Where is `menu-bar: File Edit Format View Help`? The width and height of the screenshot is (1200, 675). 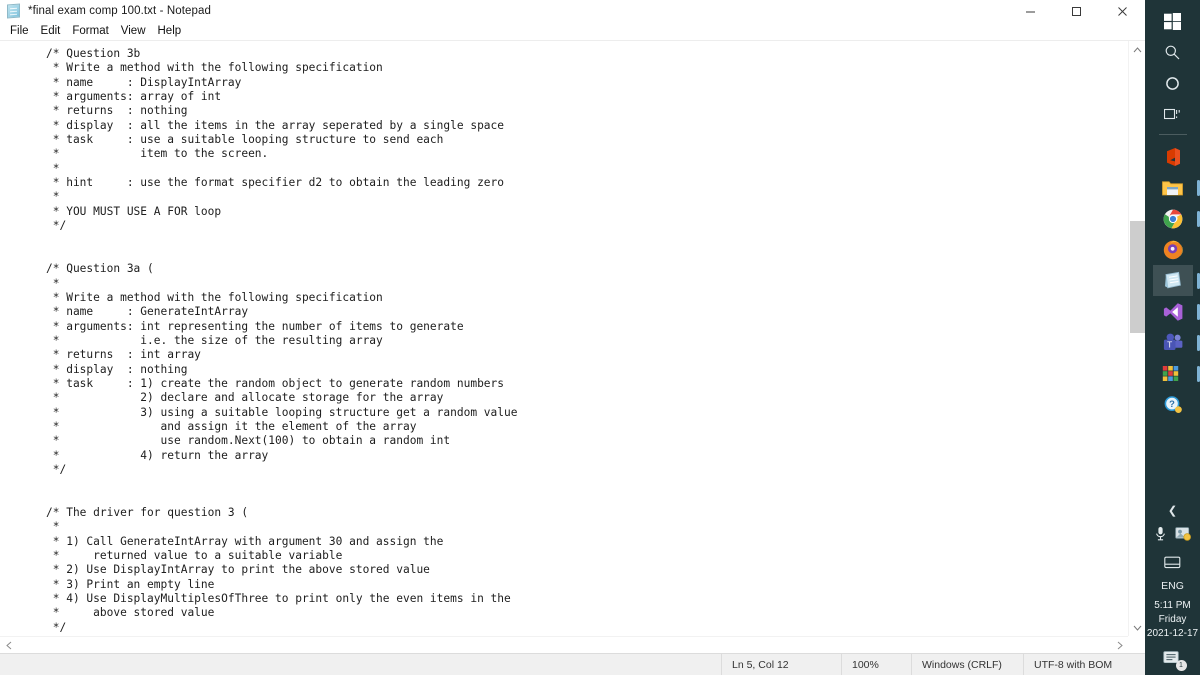 menu-bar: File Edit Format View Help is located at coordinates (572, 31).